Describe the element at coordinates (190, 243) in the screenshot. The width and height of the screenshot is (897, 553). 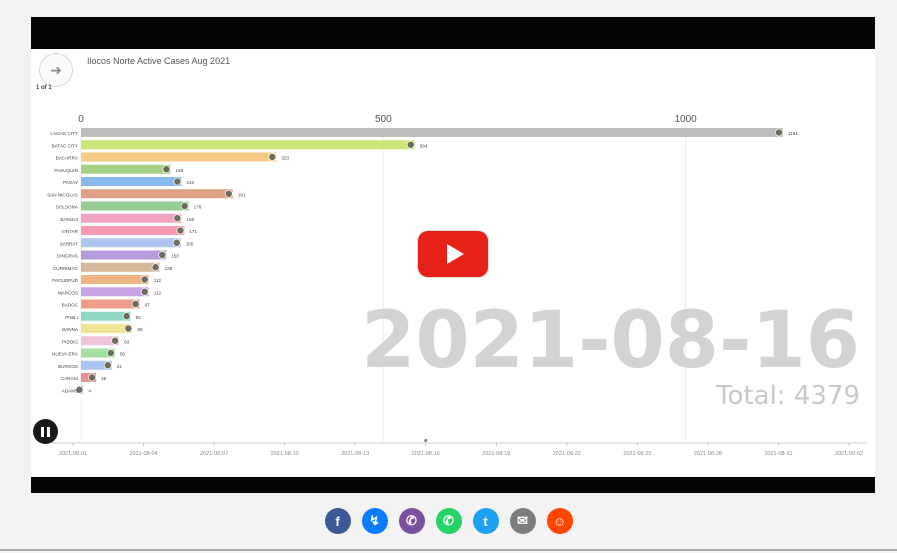
I see `value-label: 155` at that location.